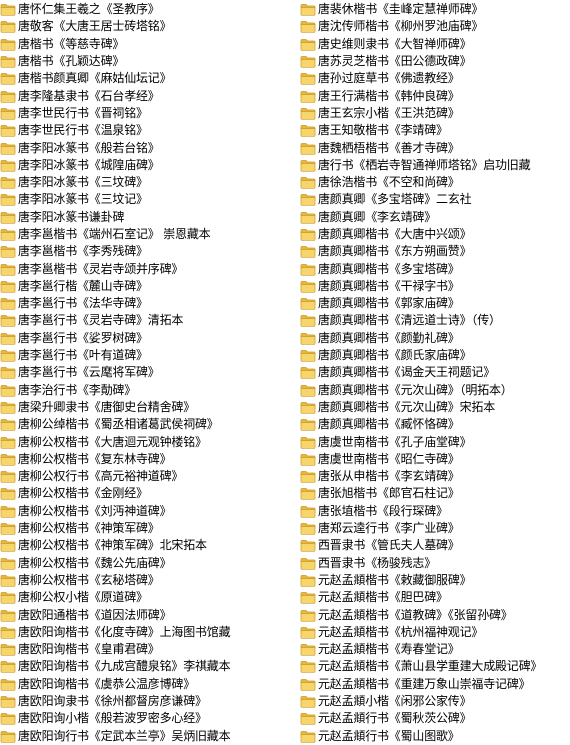  I want to click on folder-item: 元赵孟頫楷书《杭州福神观记》, so click(435, 632).